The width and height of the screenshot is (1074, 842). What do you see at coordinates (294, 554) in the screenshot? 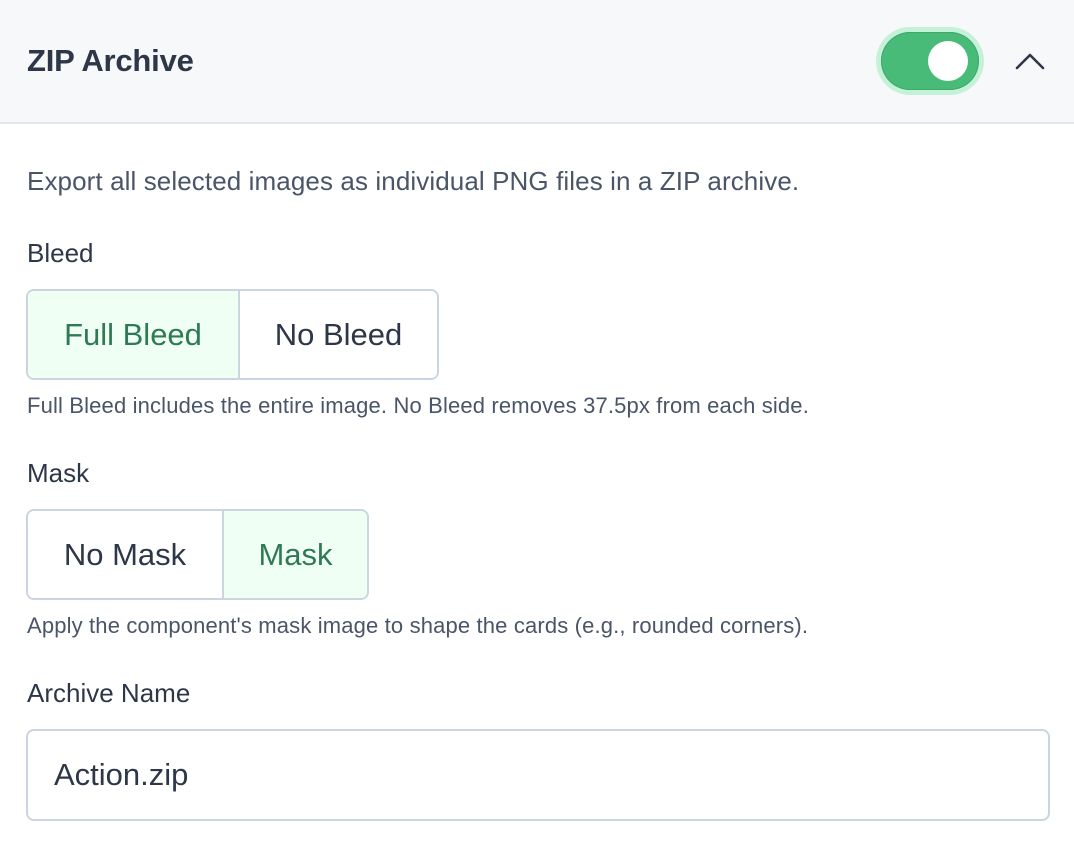
I see `mask-option: Mask` at bounding box center [294, 554].